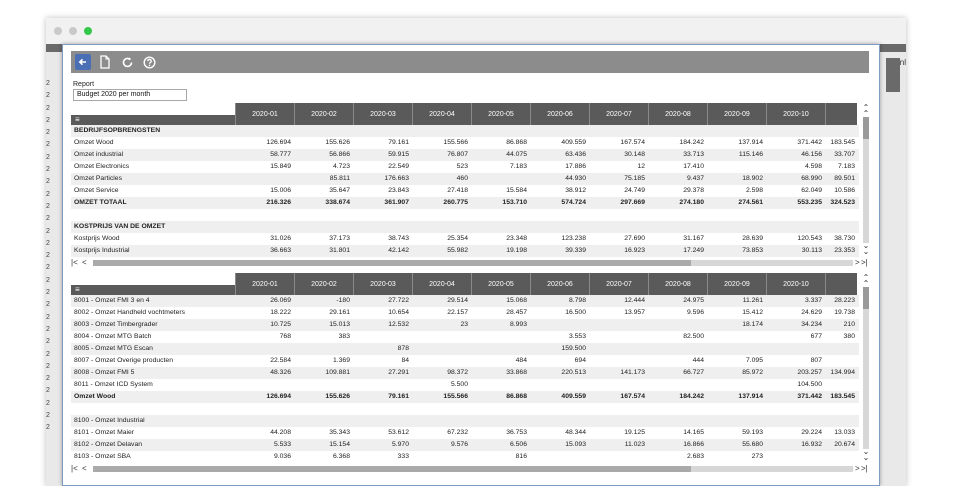 The width and height of the screenshot is (960, 486). What do you see at coordinates (857, 263) in the screenshot?
I see `scroll-right-icon: >` at bounding box center [857, 263].